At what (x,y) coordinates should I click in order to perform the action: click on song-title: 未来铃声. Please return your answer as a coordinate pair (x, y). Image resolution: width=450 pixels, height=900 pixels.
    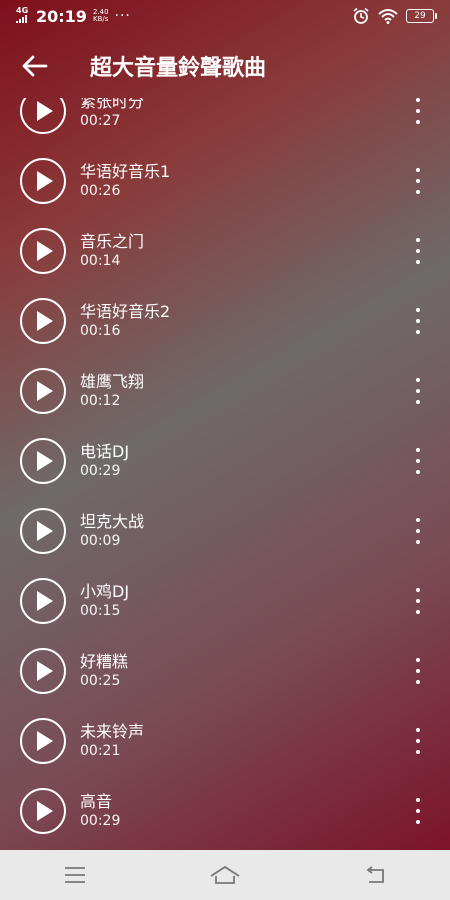
    Looking at the image, I should click on (112, 731).